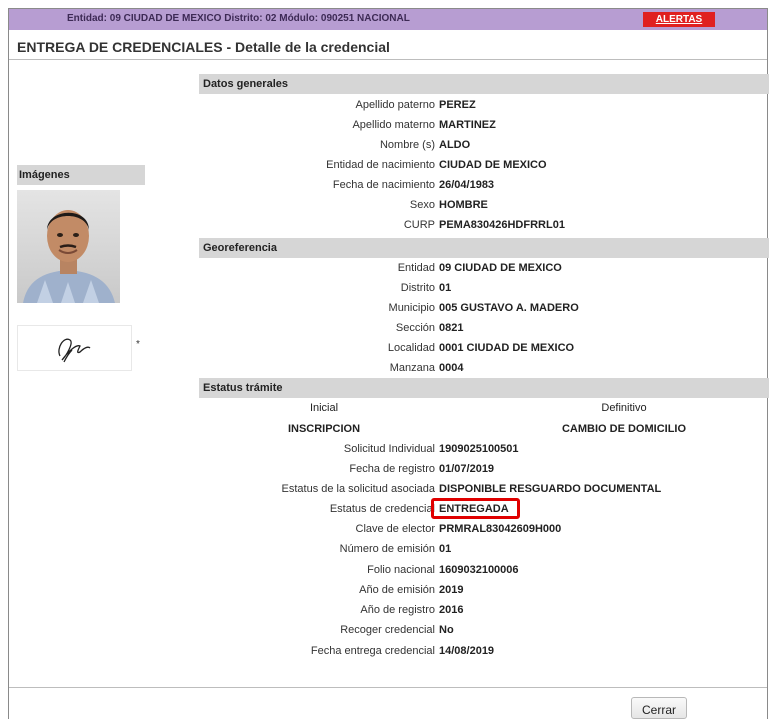 The height and width of the screenshot is (721, 776). Describe the element at coordinates (401, 570) in the screenshot. I see `field-label: Folio nacional` at that location.